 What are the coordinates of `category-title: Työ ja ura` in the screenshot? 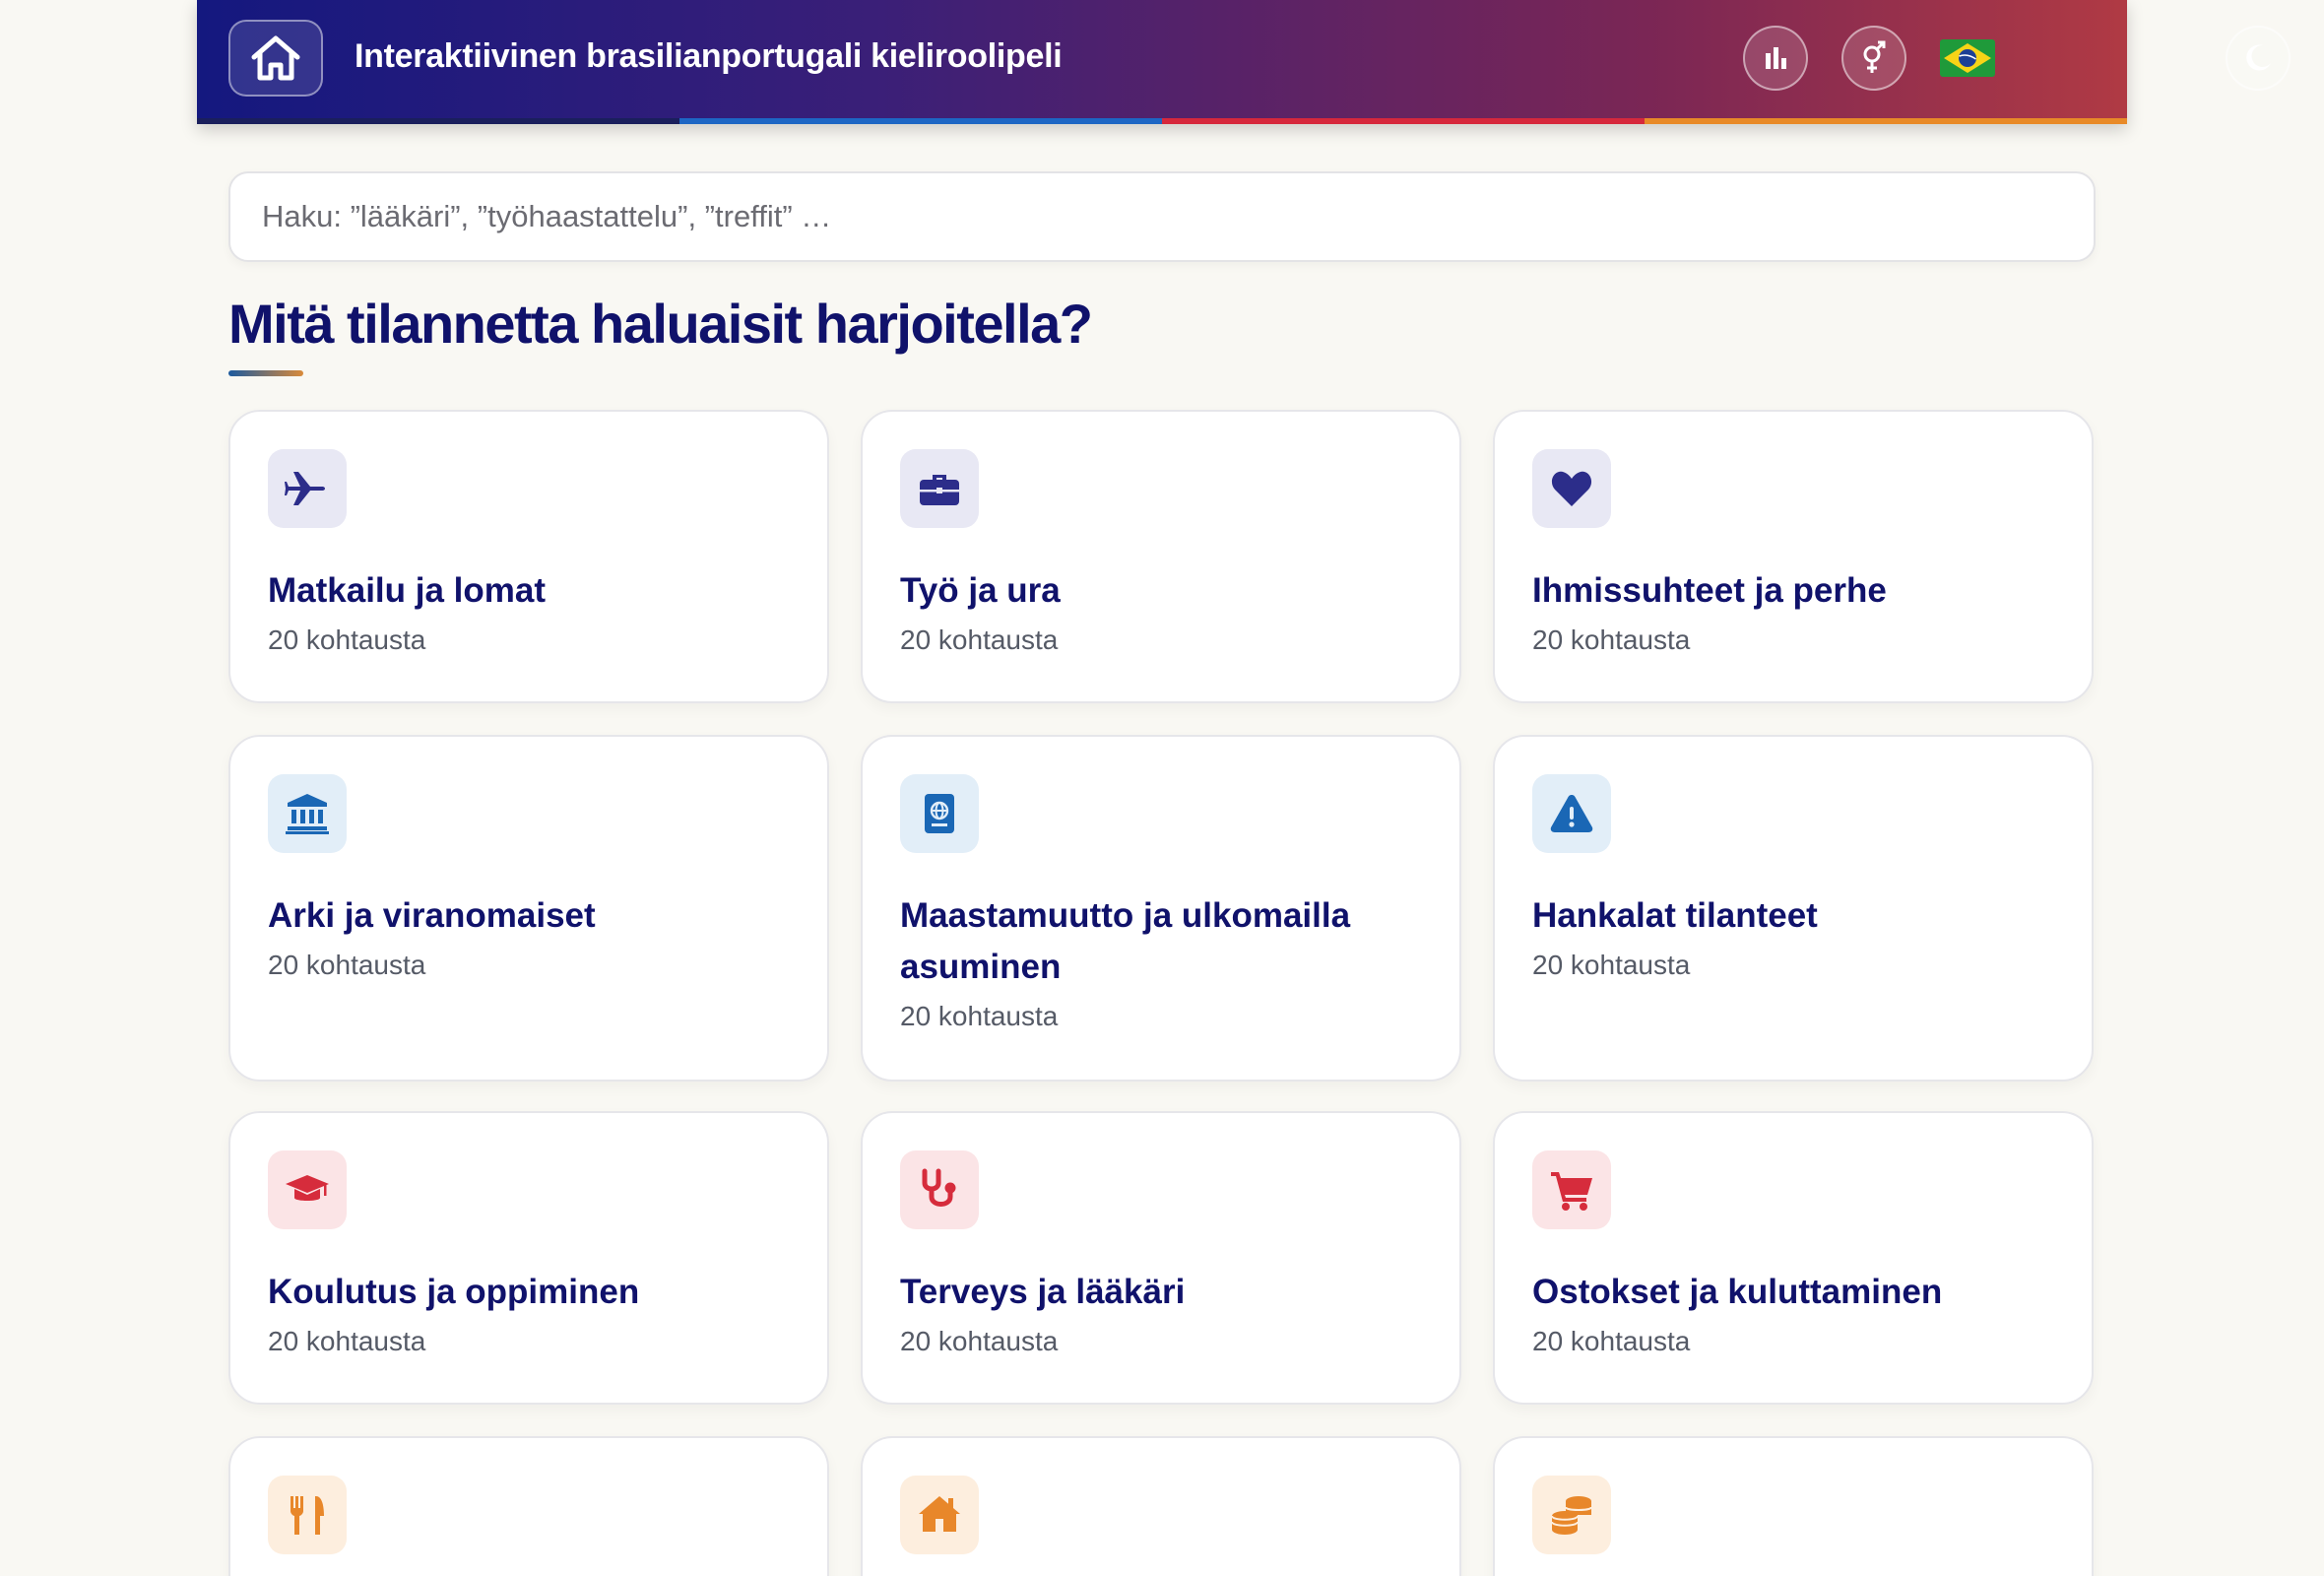 It's located at (981, 590).